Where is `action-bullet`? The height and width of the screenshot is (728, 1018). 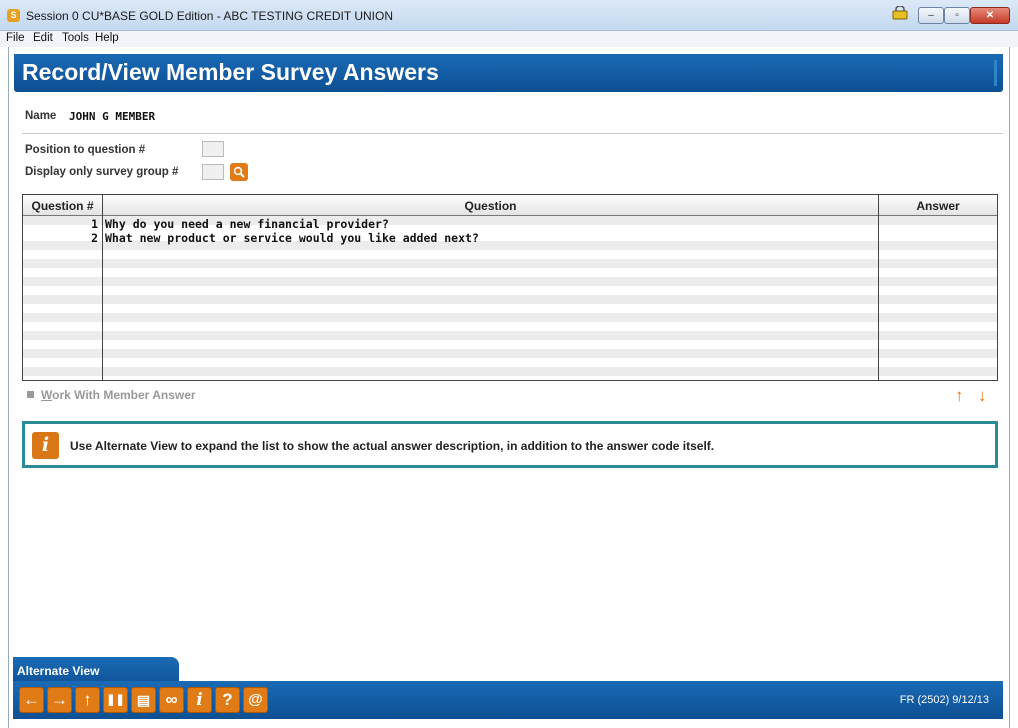
action-bullet is located at coordinates (30, 394).